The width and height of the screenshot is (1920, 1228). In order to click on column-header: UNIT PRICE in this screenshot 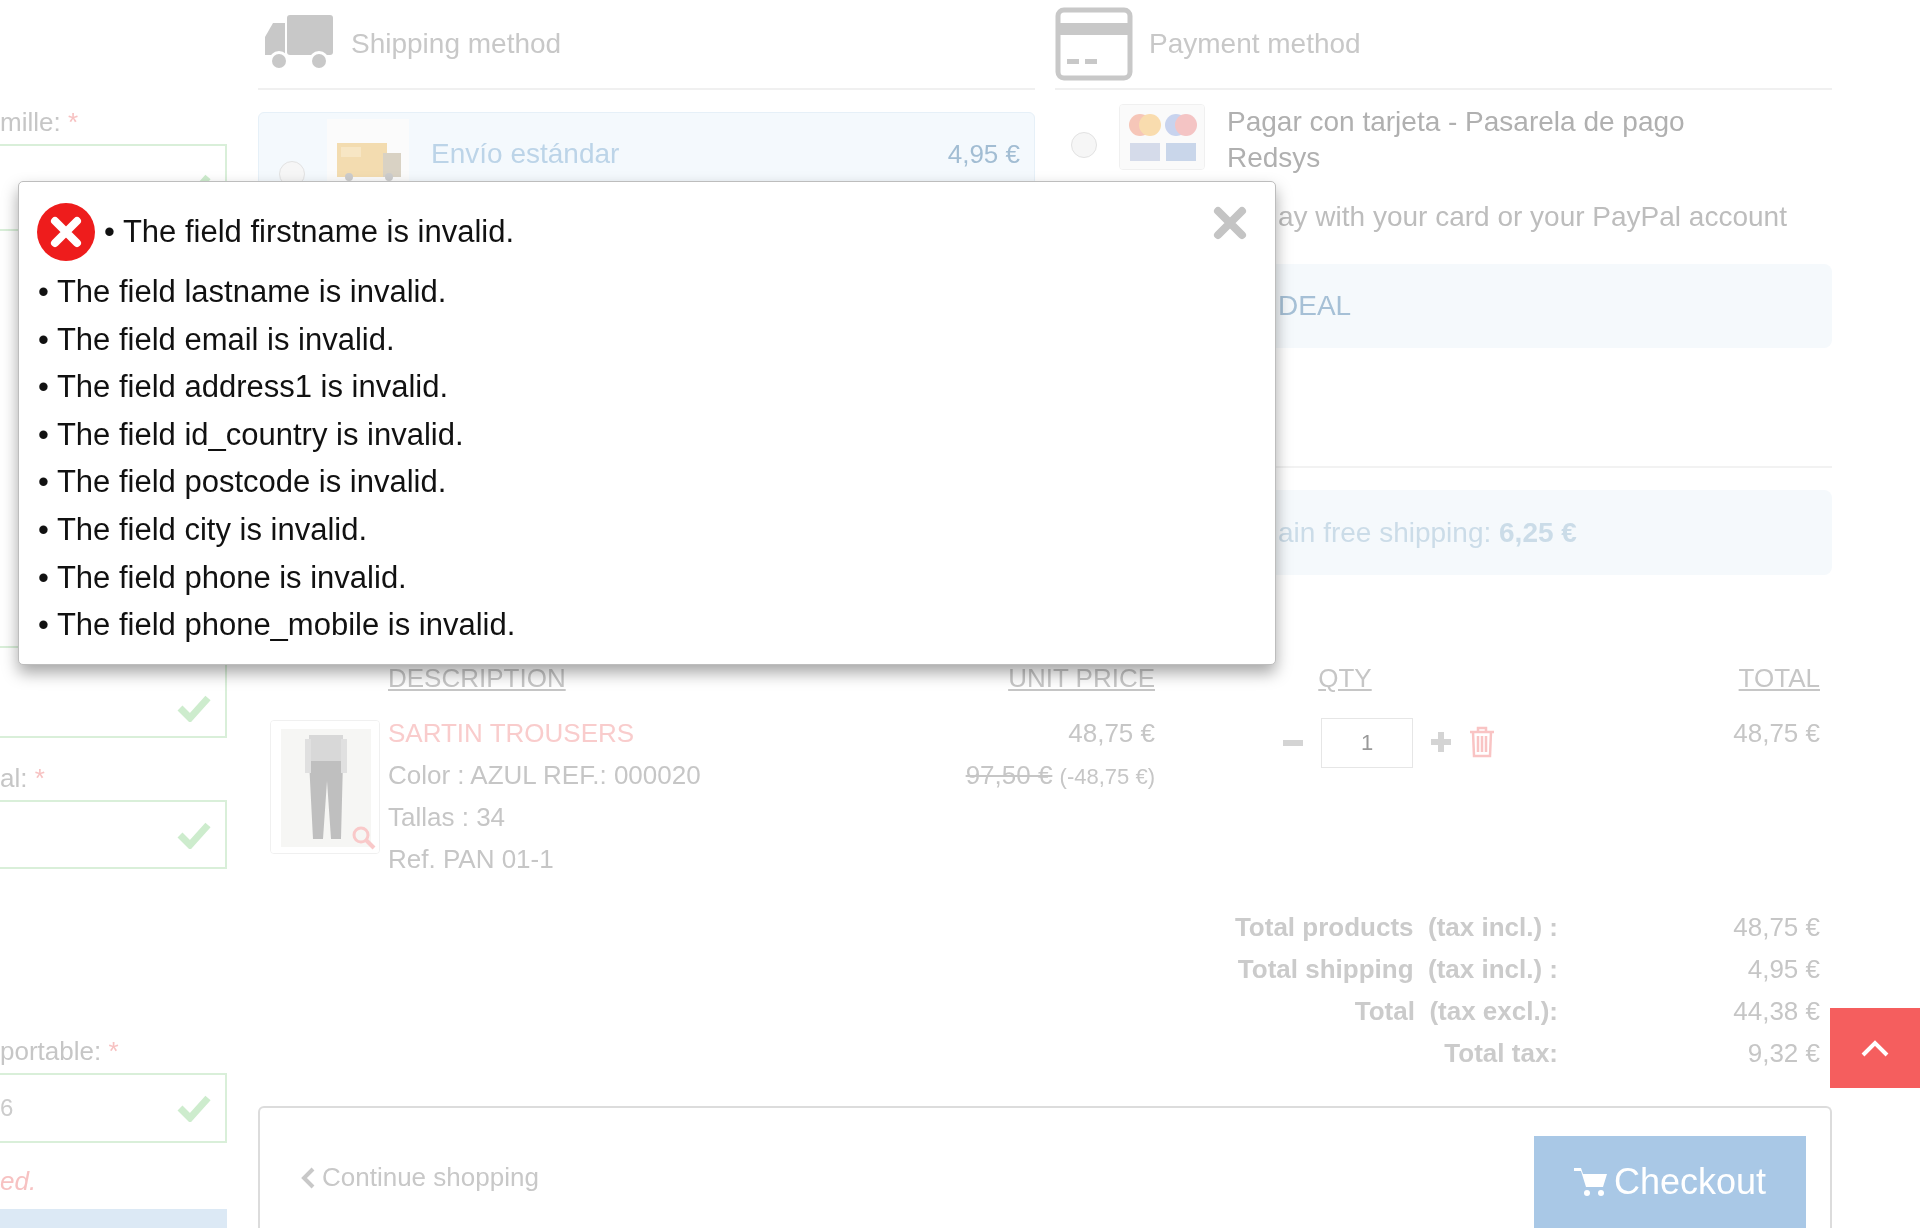, I will do `click(1081, 678)`.